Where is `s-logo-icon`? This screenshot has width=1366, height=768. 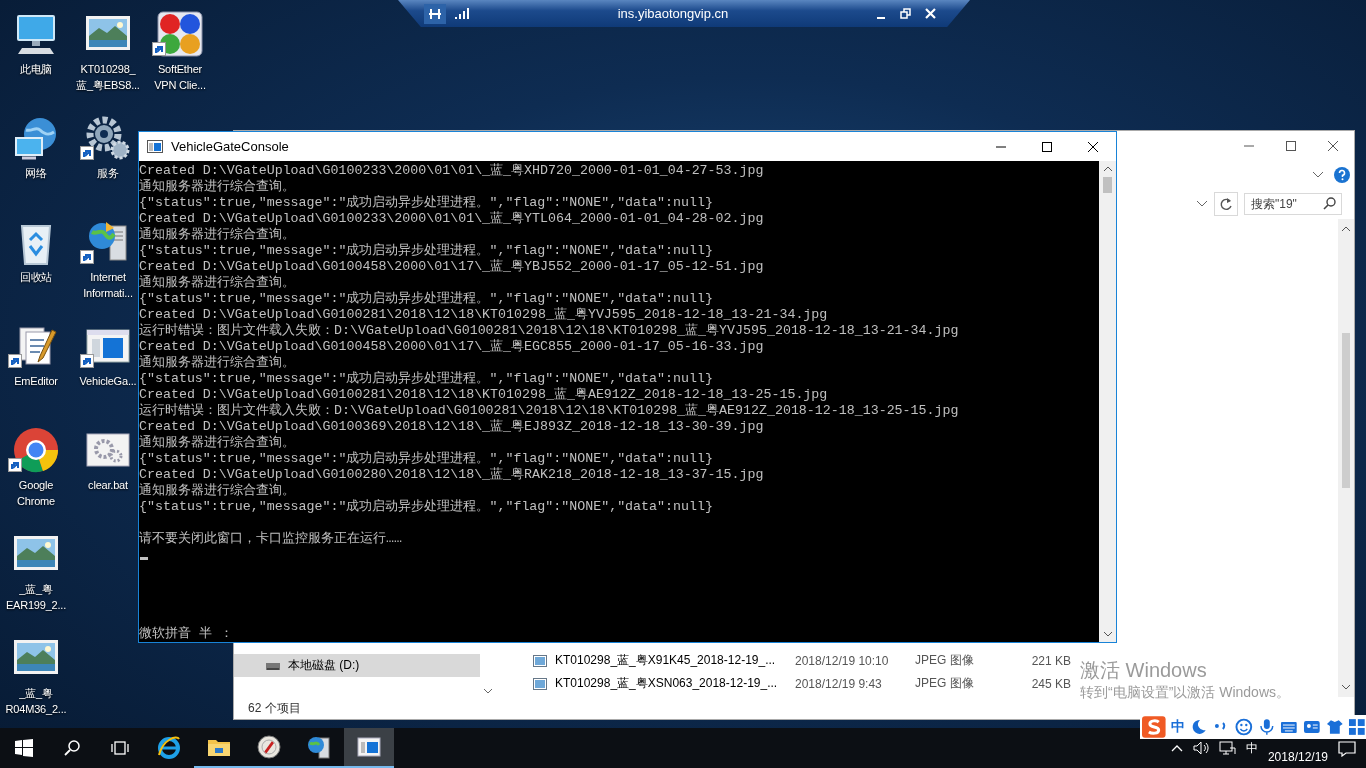
s-logo-icon is located at coordinates (1154, 727).